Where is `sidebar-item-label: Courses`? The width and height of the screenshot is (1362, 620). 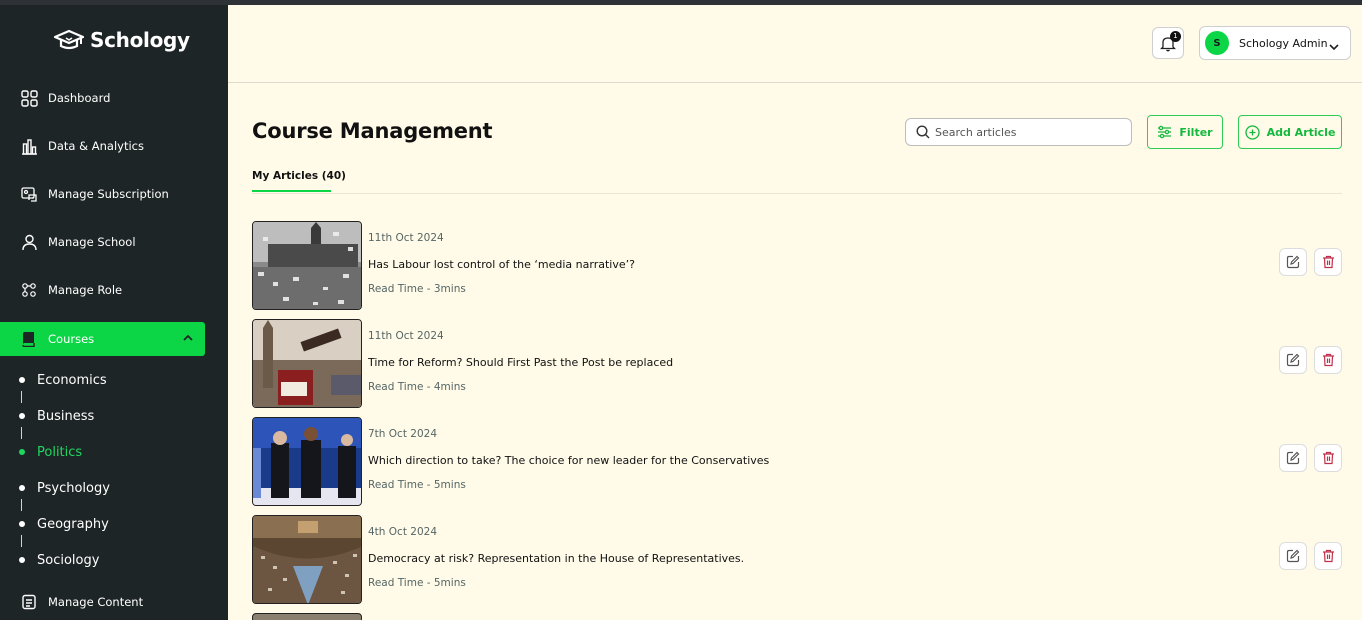
sidebar-item-label: Courses is located at coordinates (71, 339).